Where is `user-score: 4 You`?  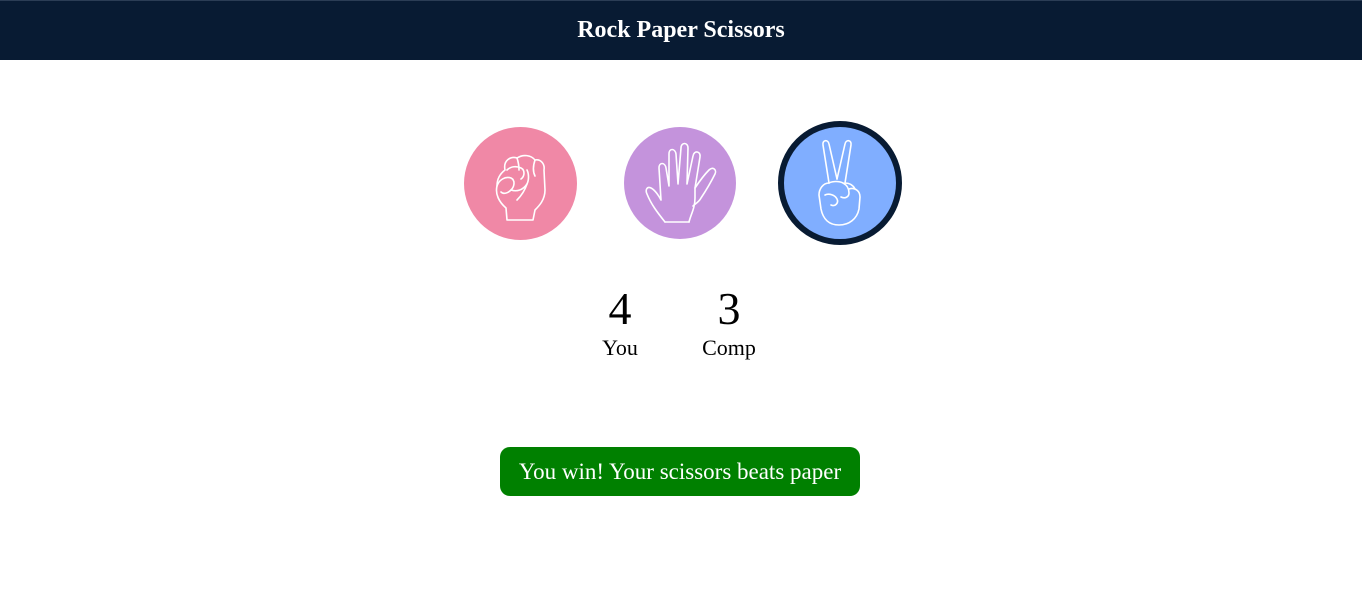
user-score: 4 You is located at coordinates (620, 322).